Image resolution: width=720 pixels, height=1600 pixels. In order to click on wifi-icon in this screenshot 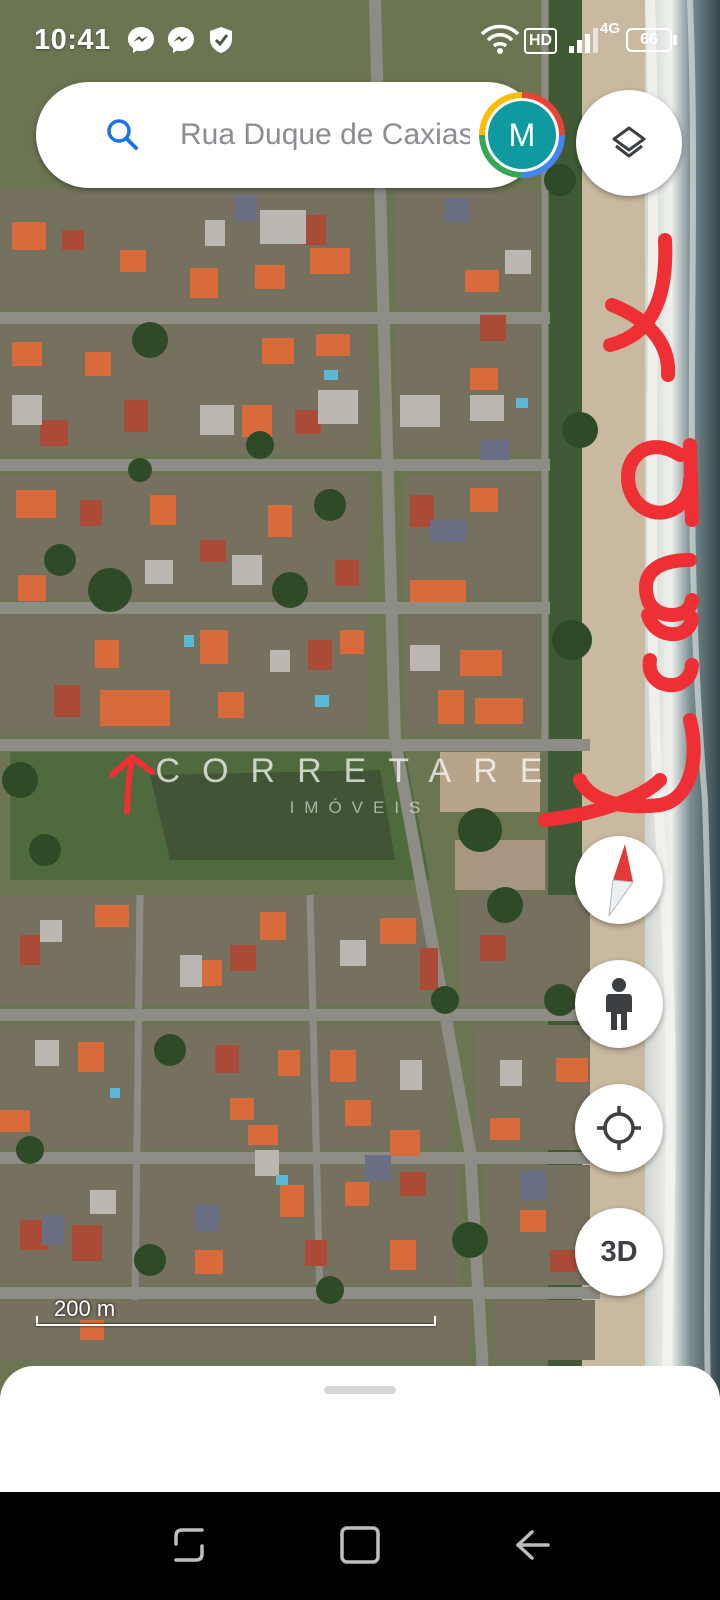, I will do `click(500, 39)`.